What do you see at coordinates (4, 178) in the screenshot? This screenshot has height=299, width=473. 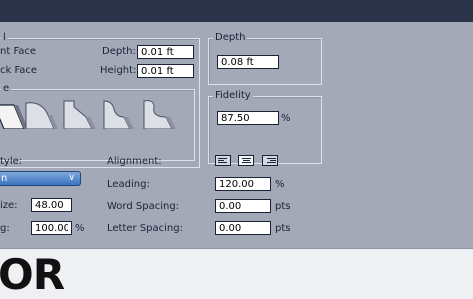 I see `style-select-value: n` at bounding box center [4, 178].